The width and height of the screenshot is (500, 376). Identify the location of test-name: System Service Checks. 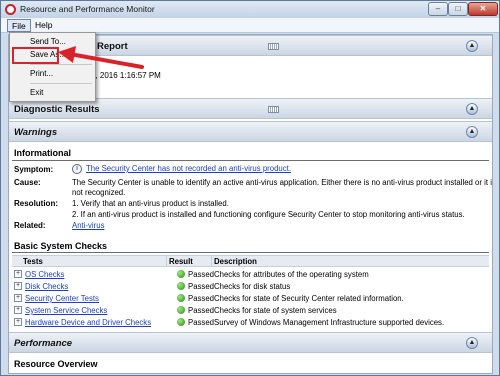
(66, 310).